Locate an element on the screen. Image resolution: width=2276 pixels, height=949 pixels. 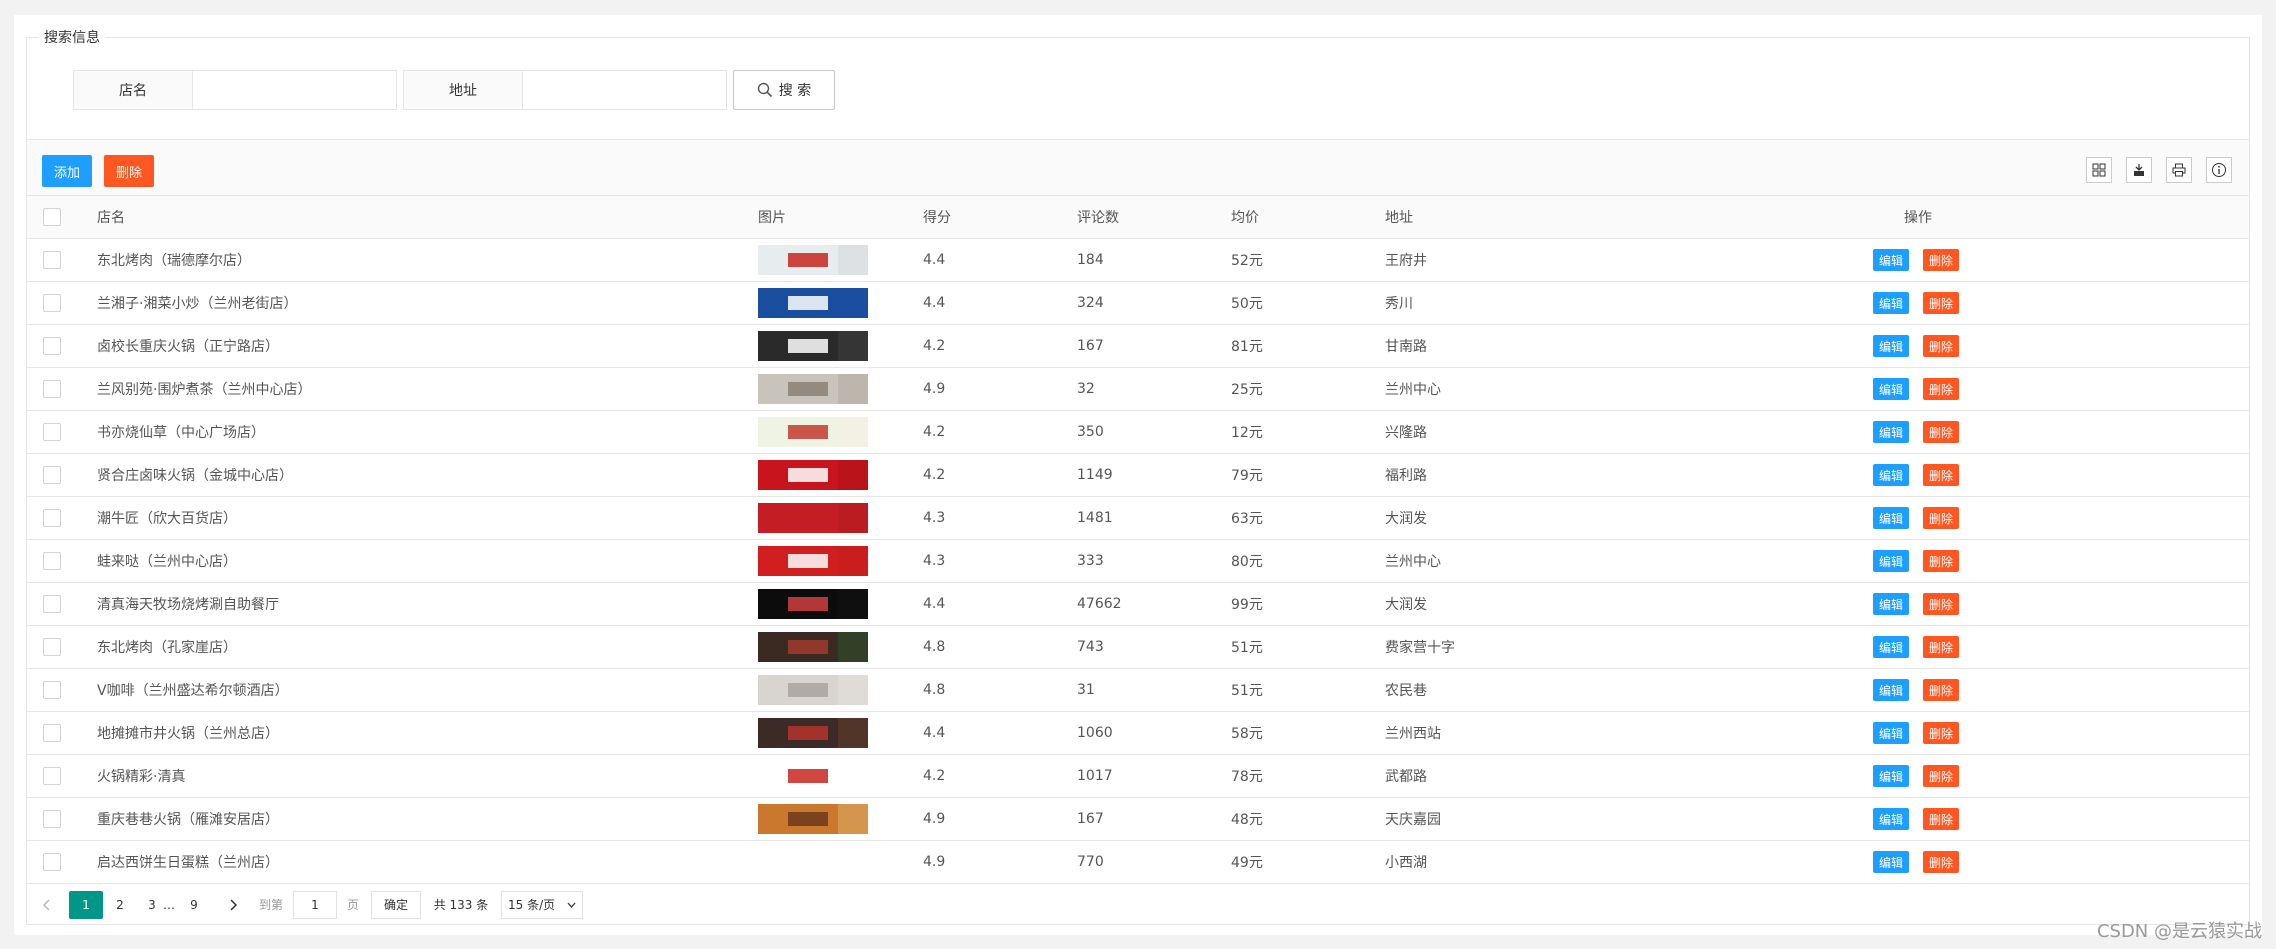
table-row: 潮牛匠（欣大百货店） 4.3 1481 63元 大润发 编辑 删除 is located at coordinates (1138, 518).